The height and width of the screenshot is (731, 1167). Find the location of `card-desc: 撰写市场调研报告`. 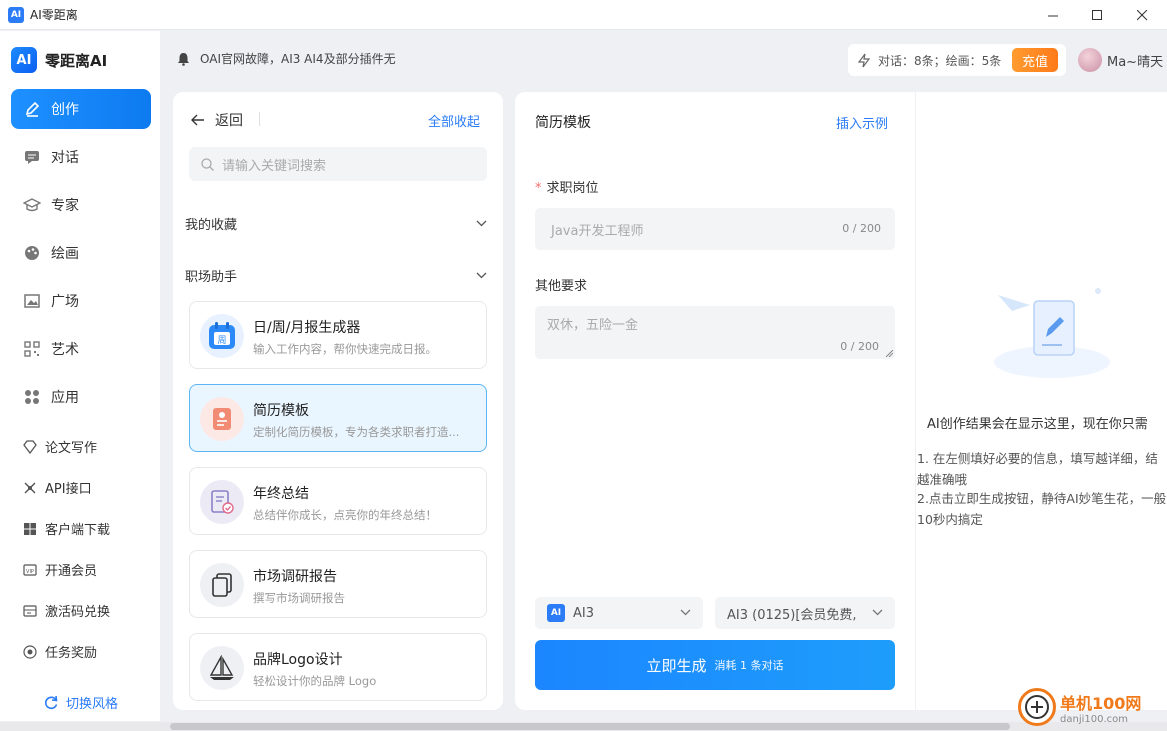

card-desc: 撰写市场调研报告 is located at coordinates (299, 598).